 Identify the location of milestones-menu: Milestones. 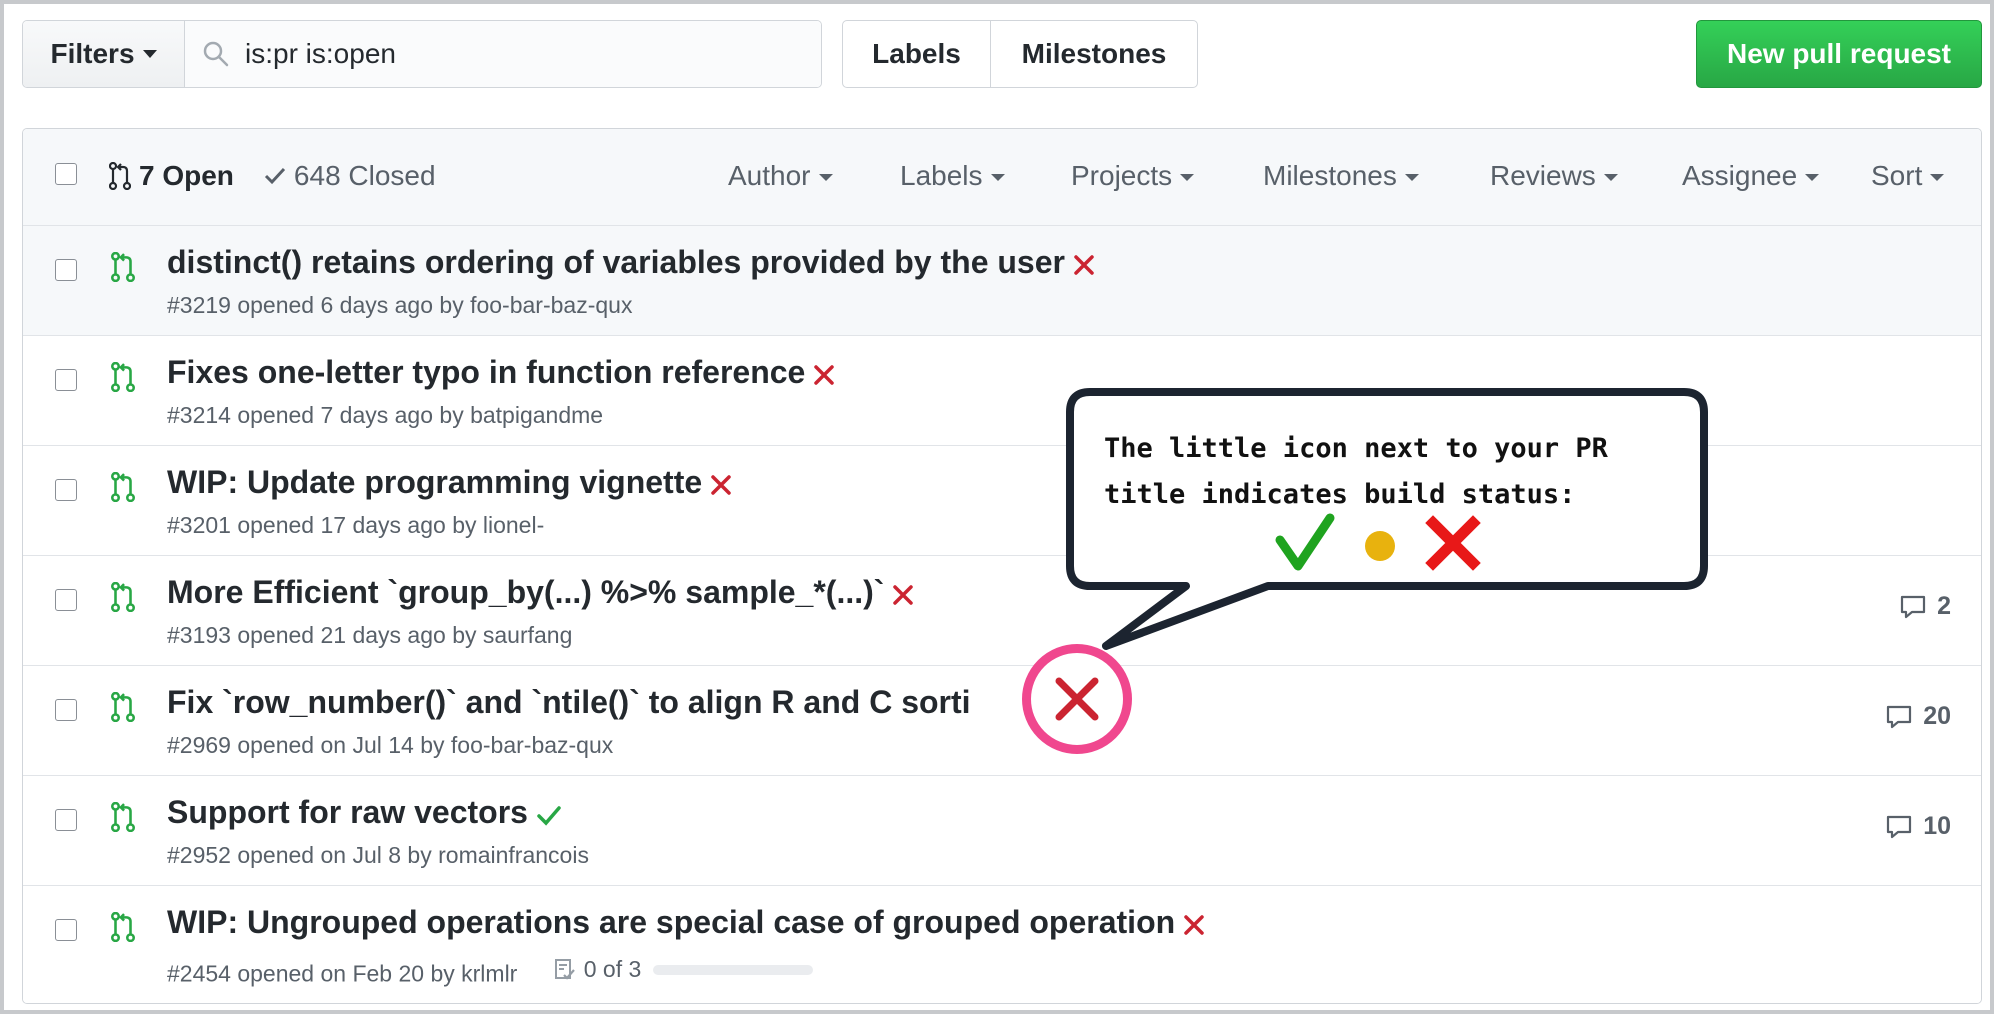
(1341, 176).